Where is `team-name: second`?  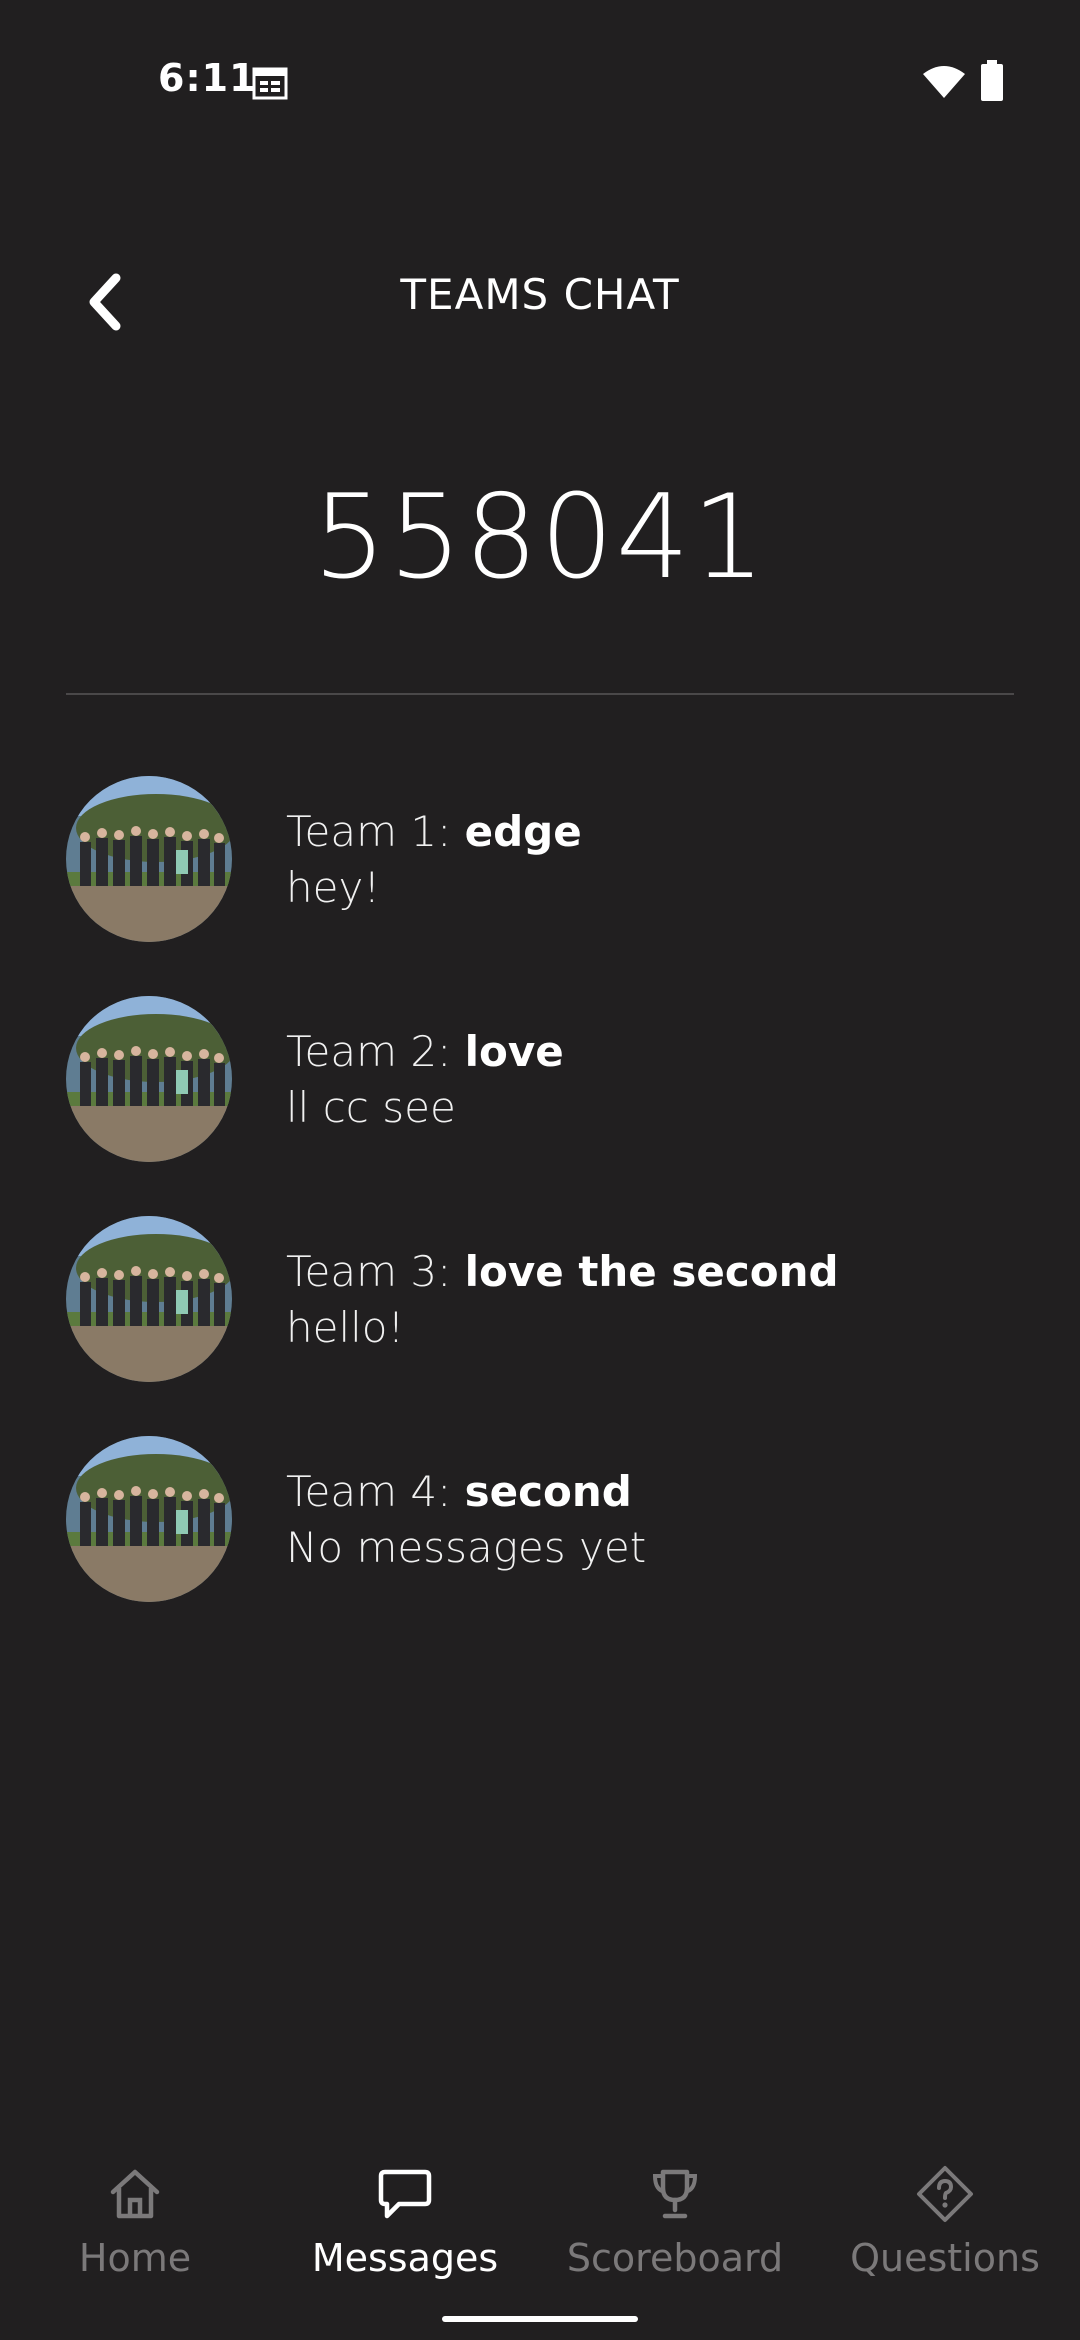
team-name: second is located at coordinates (548, 1491).